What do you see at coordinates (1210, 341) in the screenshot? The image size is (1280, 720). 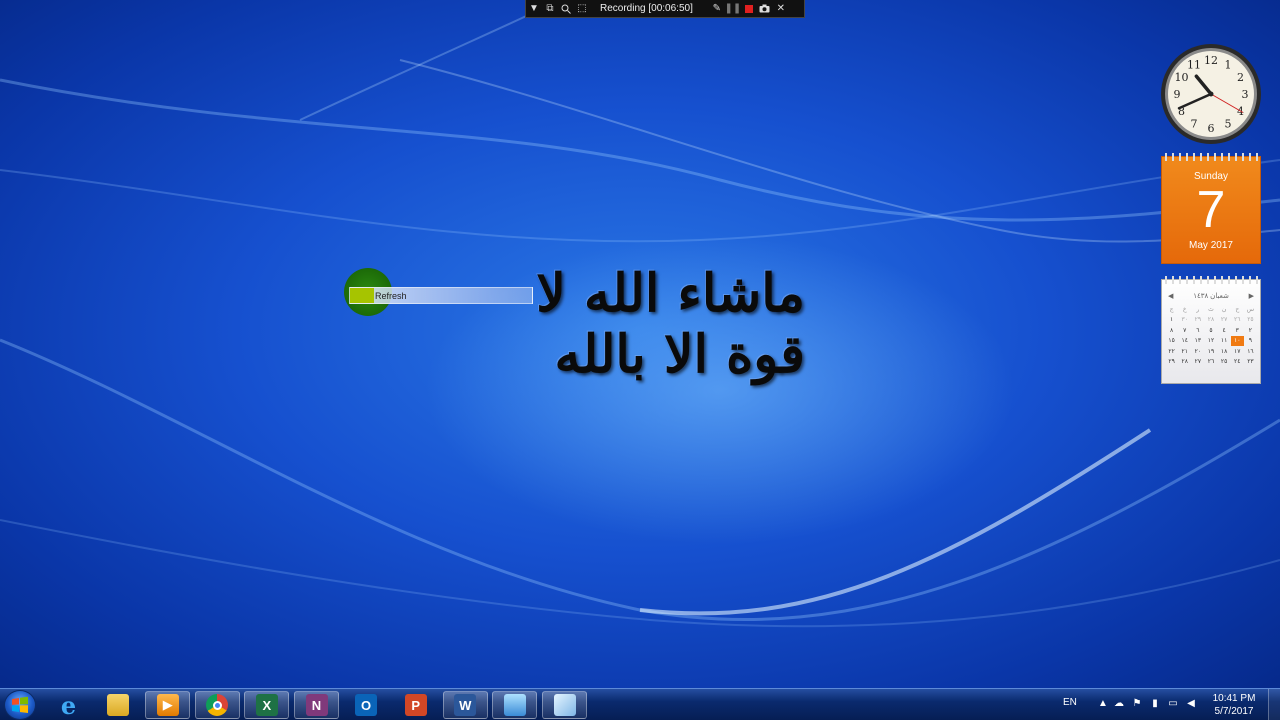 I see `calendar-day-cell: ١٢` at bounding box center [1210, 341].